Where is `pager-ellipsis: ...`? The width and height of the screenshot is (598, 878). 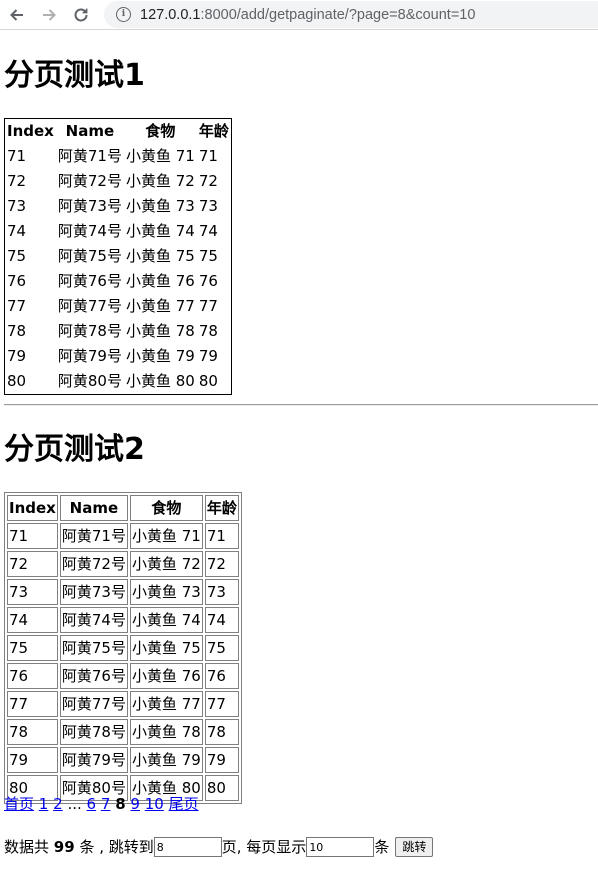
pager-ellipsis: ... is located at coordinates (74, 804).